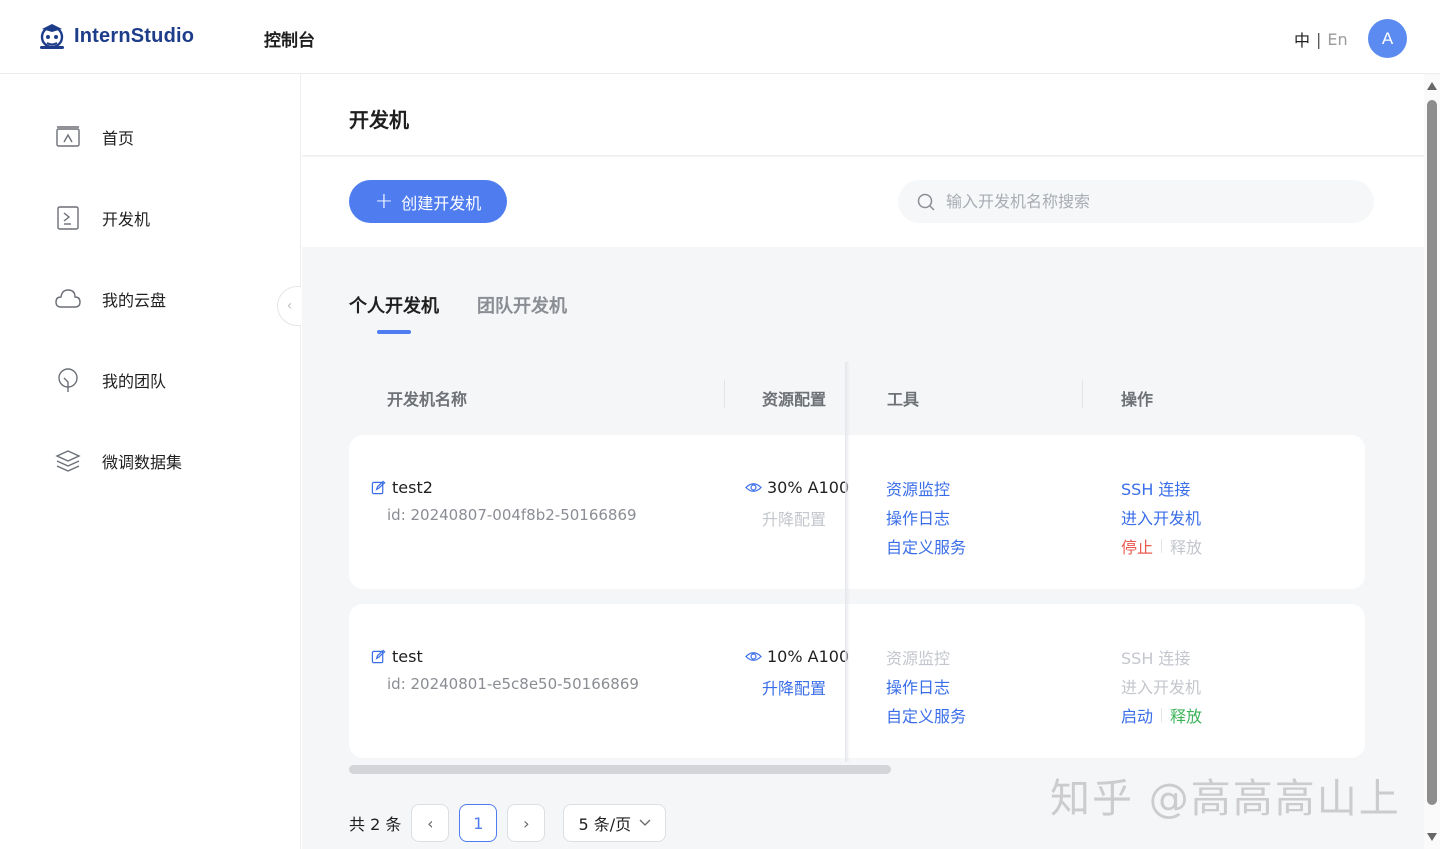  I want to click on home-icon, so click(68, 136).